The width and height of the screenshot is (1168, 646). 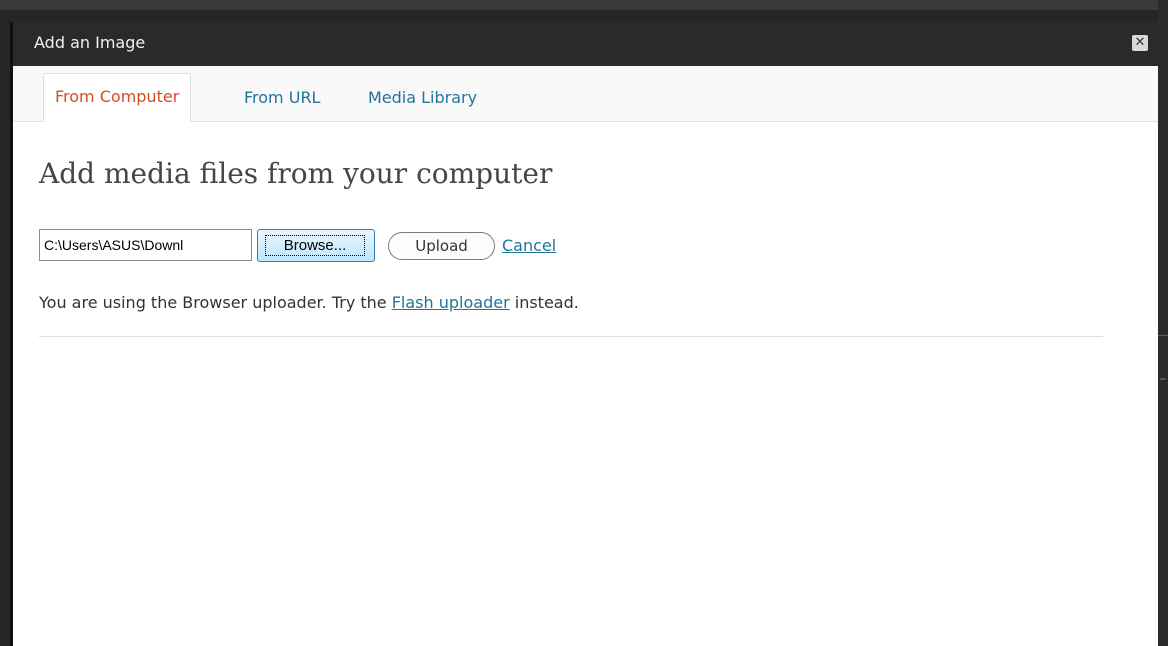 What do you see at coordinates (1163, 379) in the screenshot?
I see `backdrop-text-fragment` at bounding box center [1163, 379].